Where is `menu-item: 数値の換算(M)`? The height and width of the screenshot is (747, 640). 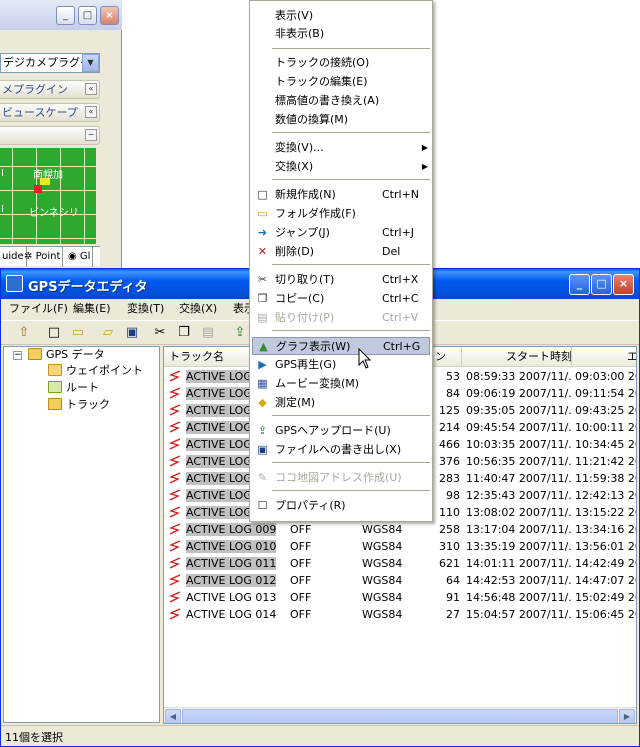
menu-item: 数値の換算(M) is located at coordinates (341, 120).